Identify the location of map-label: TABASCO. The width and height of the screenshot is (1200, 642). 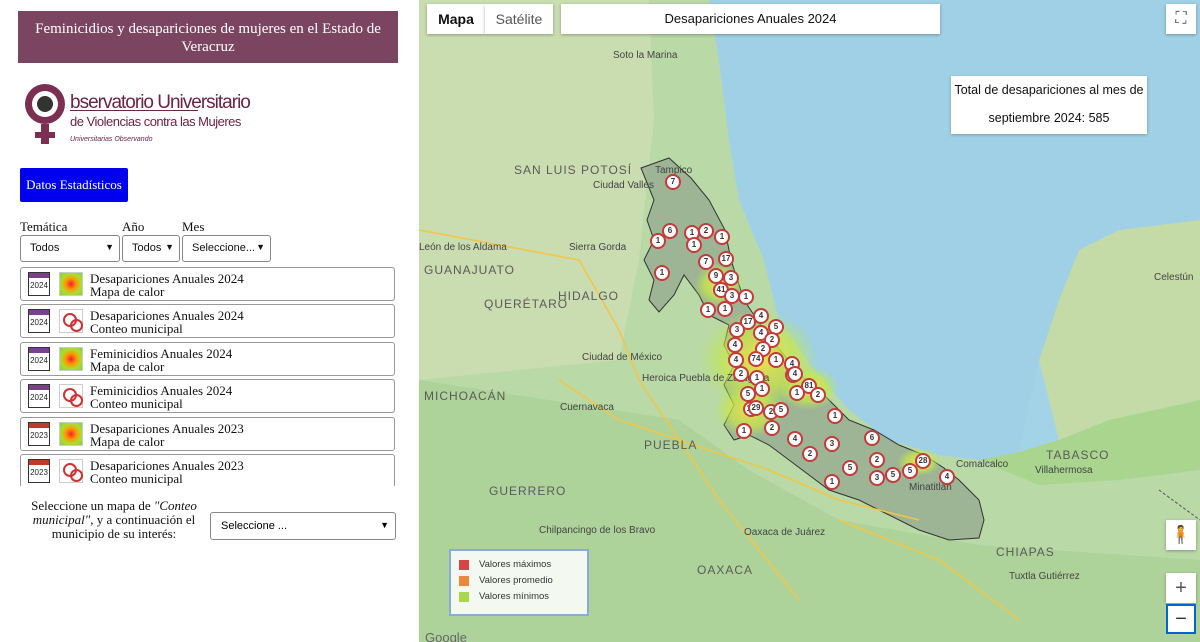
(1078, 455).